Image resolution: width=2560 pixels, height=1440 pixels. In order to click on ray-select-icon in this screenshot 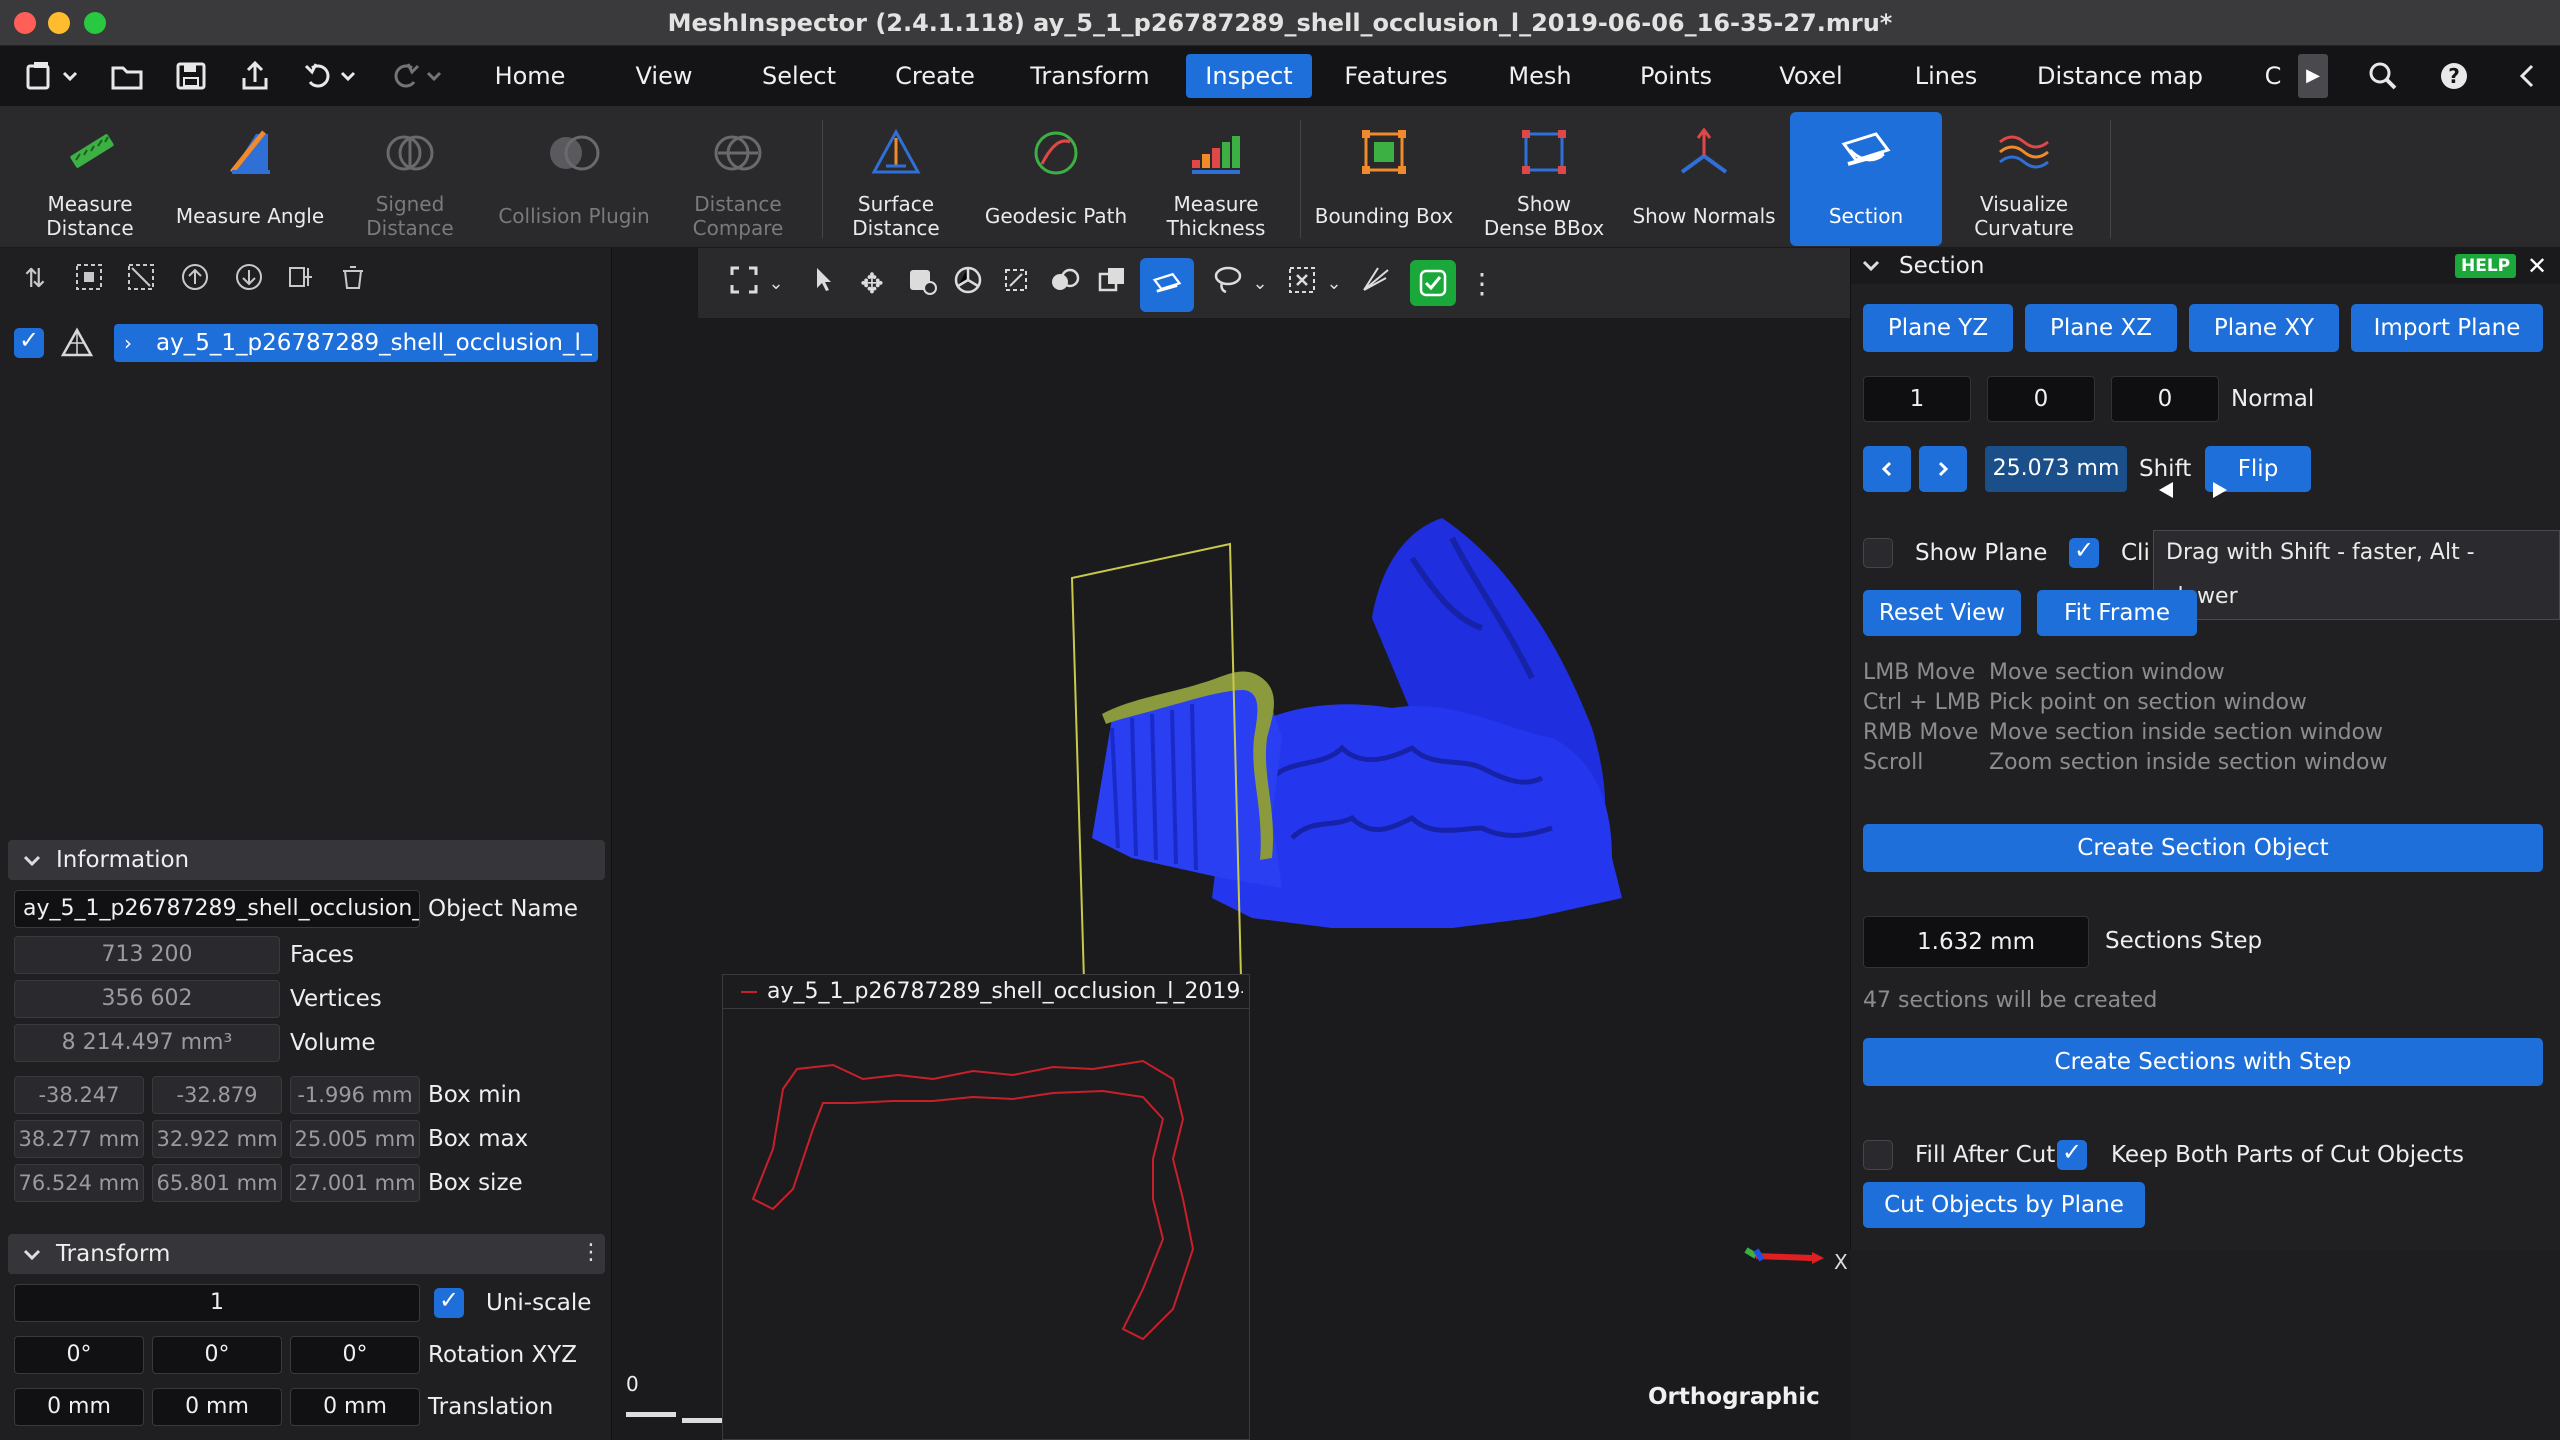, I will do `click(1376, 284)`.